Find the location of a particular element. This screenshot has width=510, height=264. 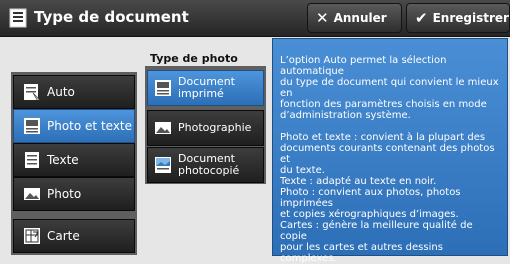

save-button: ✔ Enregistrer is located at coordinates (458, 18).